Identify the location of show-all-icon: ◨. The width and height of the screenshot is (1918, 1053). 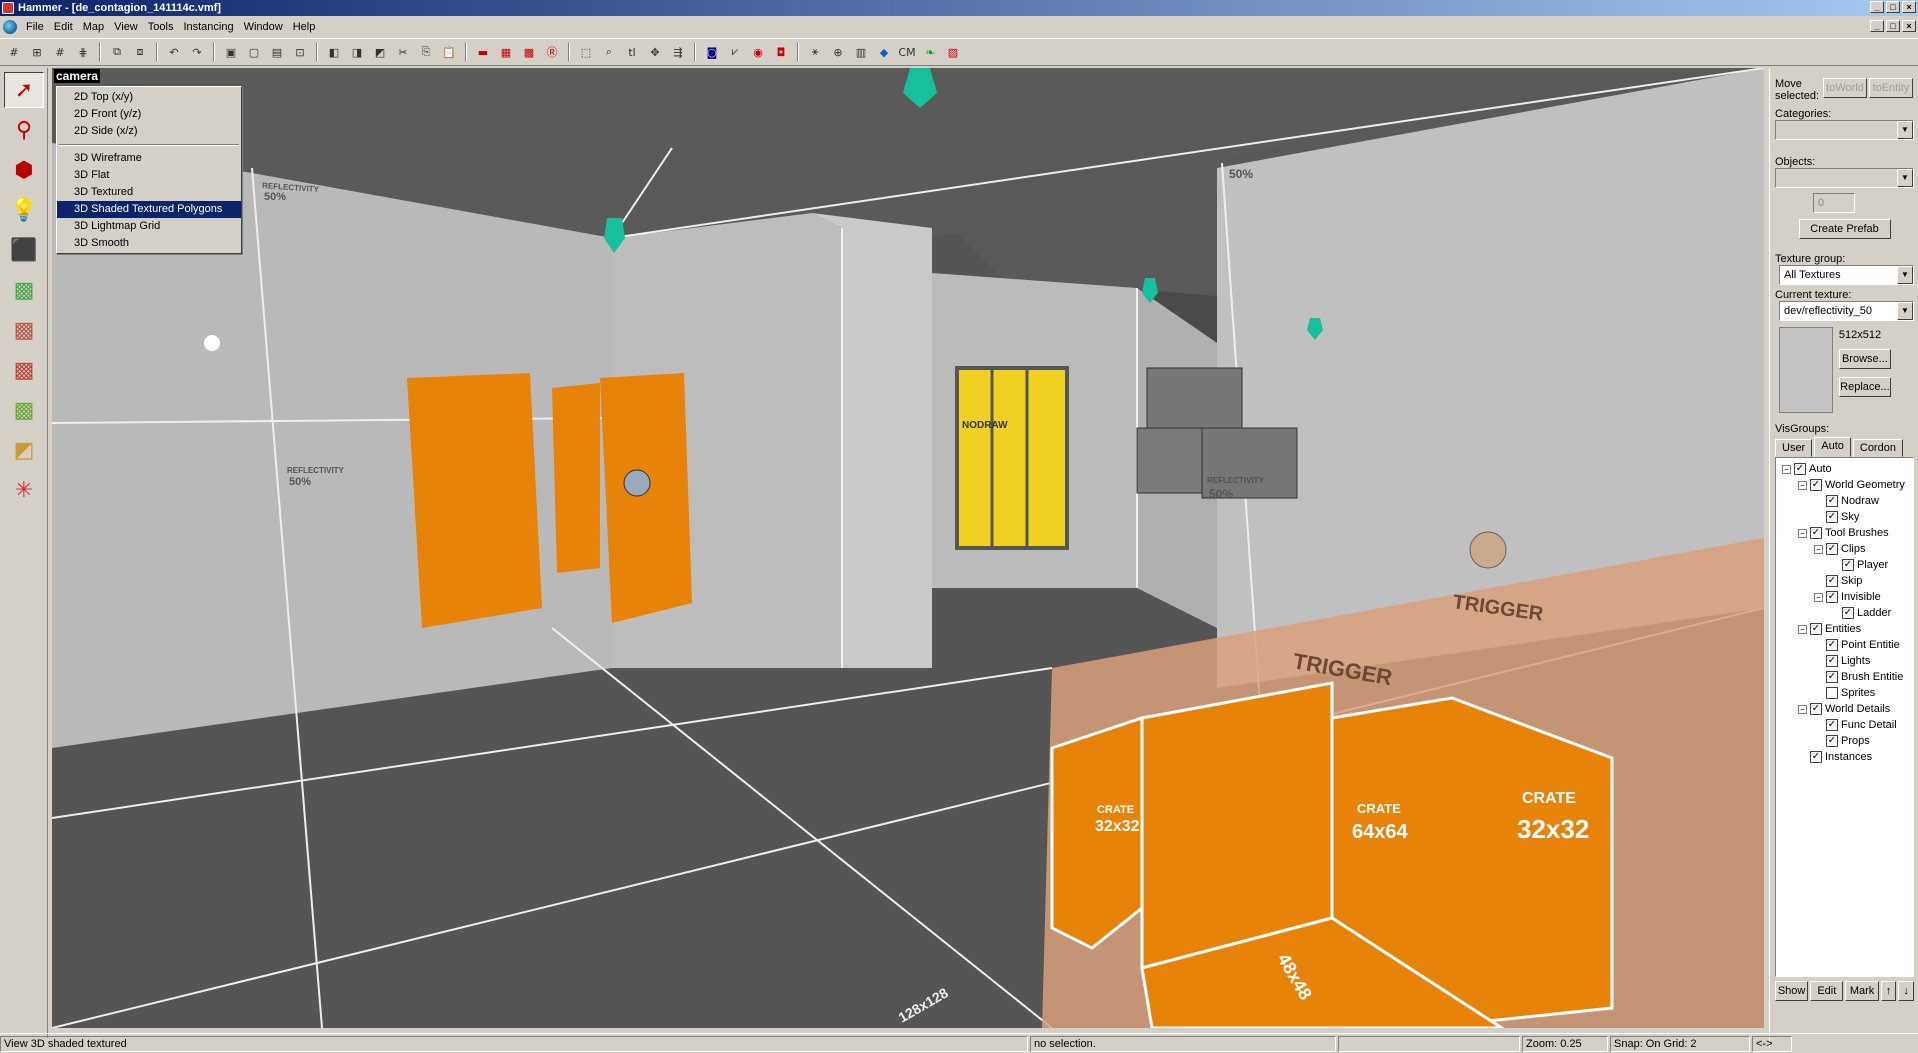
(357, 52).